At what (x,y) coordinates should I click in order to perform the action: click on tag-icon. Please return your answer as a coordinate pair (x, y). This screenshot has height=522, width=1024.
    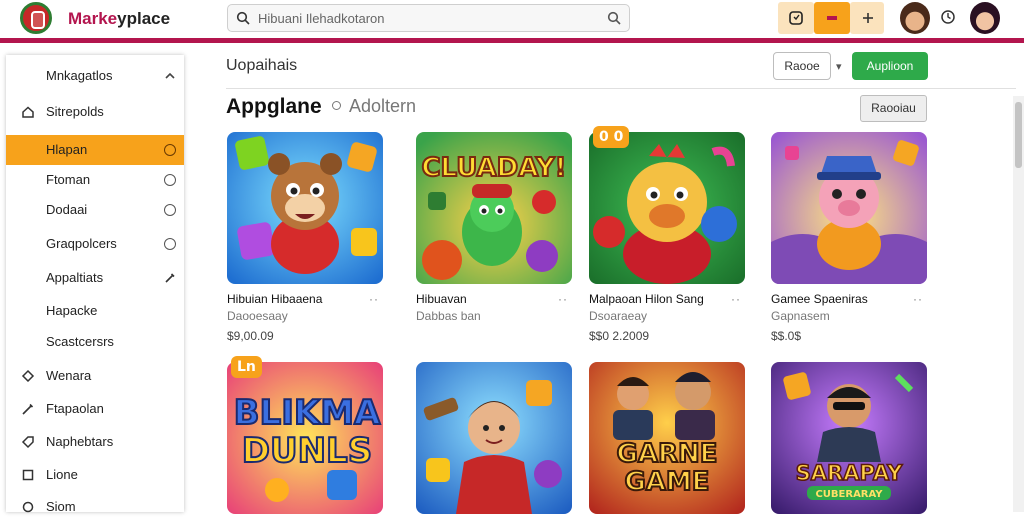
    Looking at the image, I should click on (27, 442).